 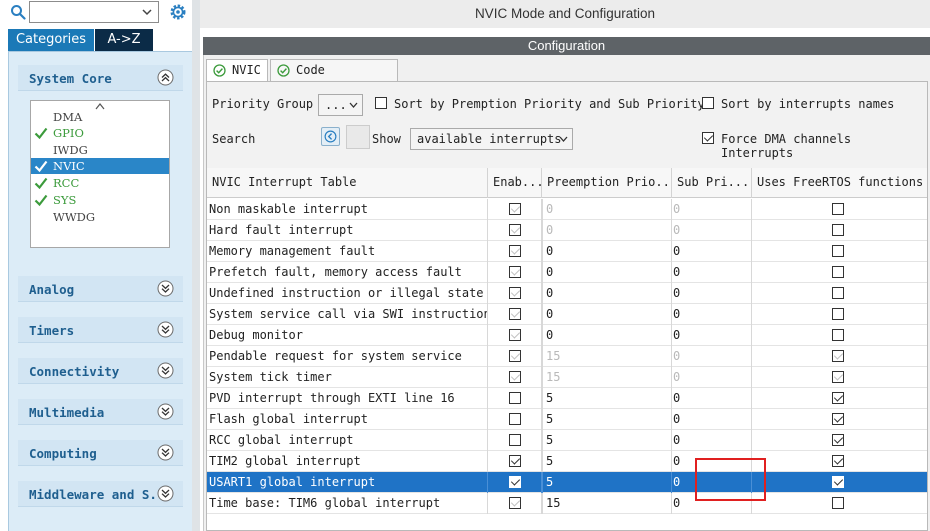 What do you see at coordinates (381, 103) in the screenshot?
I see `sort-preemption-checkbox` at bounding box center [381, 103].